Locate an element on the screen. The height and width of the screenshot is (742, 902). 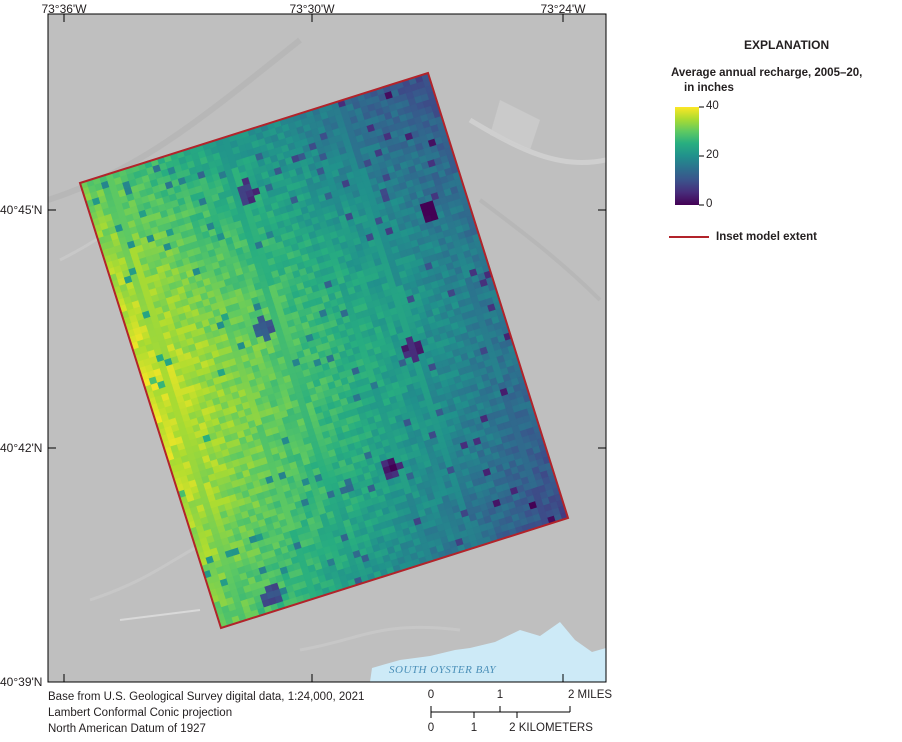
legend-extent-label: Inset model extent is located at coordinates (766, 237).